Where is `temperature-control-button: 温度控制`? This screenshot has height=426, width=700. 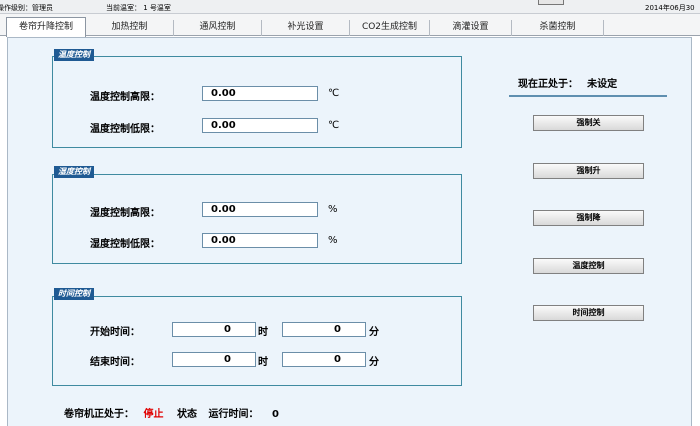 temperature-control-button: 温度控制 is located at coordinates (588, 266).